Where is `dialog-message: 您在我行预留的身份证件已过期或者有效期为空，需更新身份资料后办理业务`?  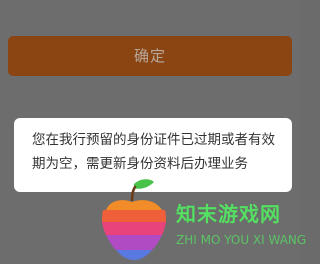 dialog-message: 您在我行预留的身份证件已过期或者有效期为空，需更新身份资料后办理业务 is located at coordinates (153, 152).